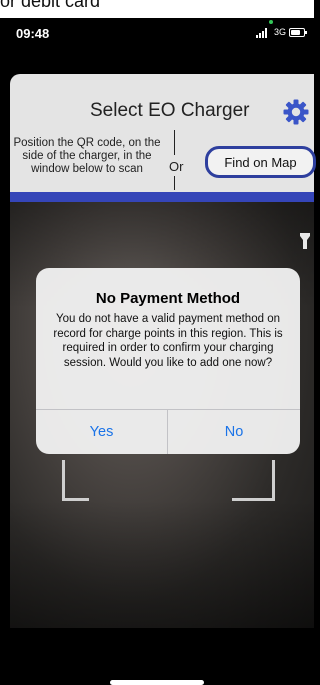 The width and height of the screenshot is (320, 685). I want to click on status-bar: 09:48 3G, so click(157, 36).